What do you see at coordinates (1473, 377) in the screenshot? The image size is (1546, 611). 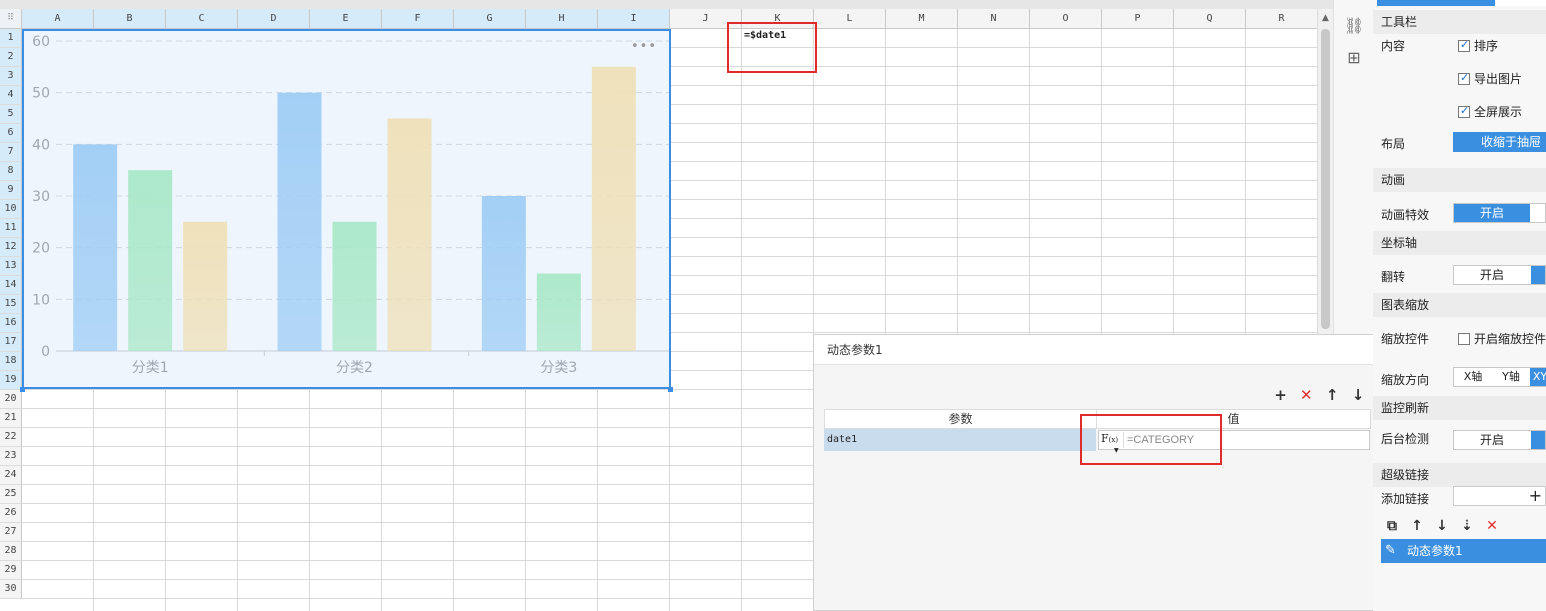 I see `zoom-x-option: X轴` at bounding box center [1473, 377].